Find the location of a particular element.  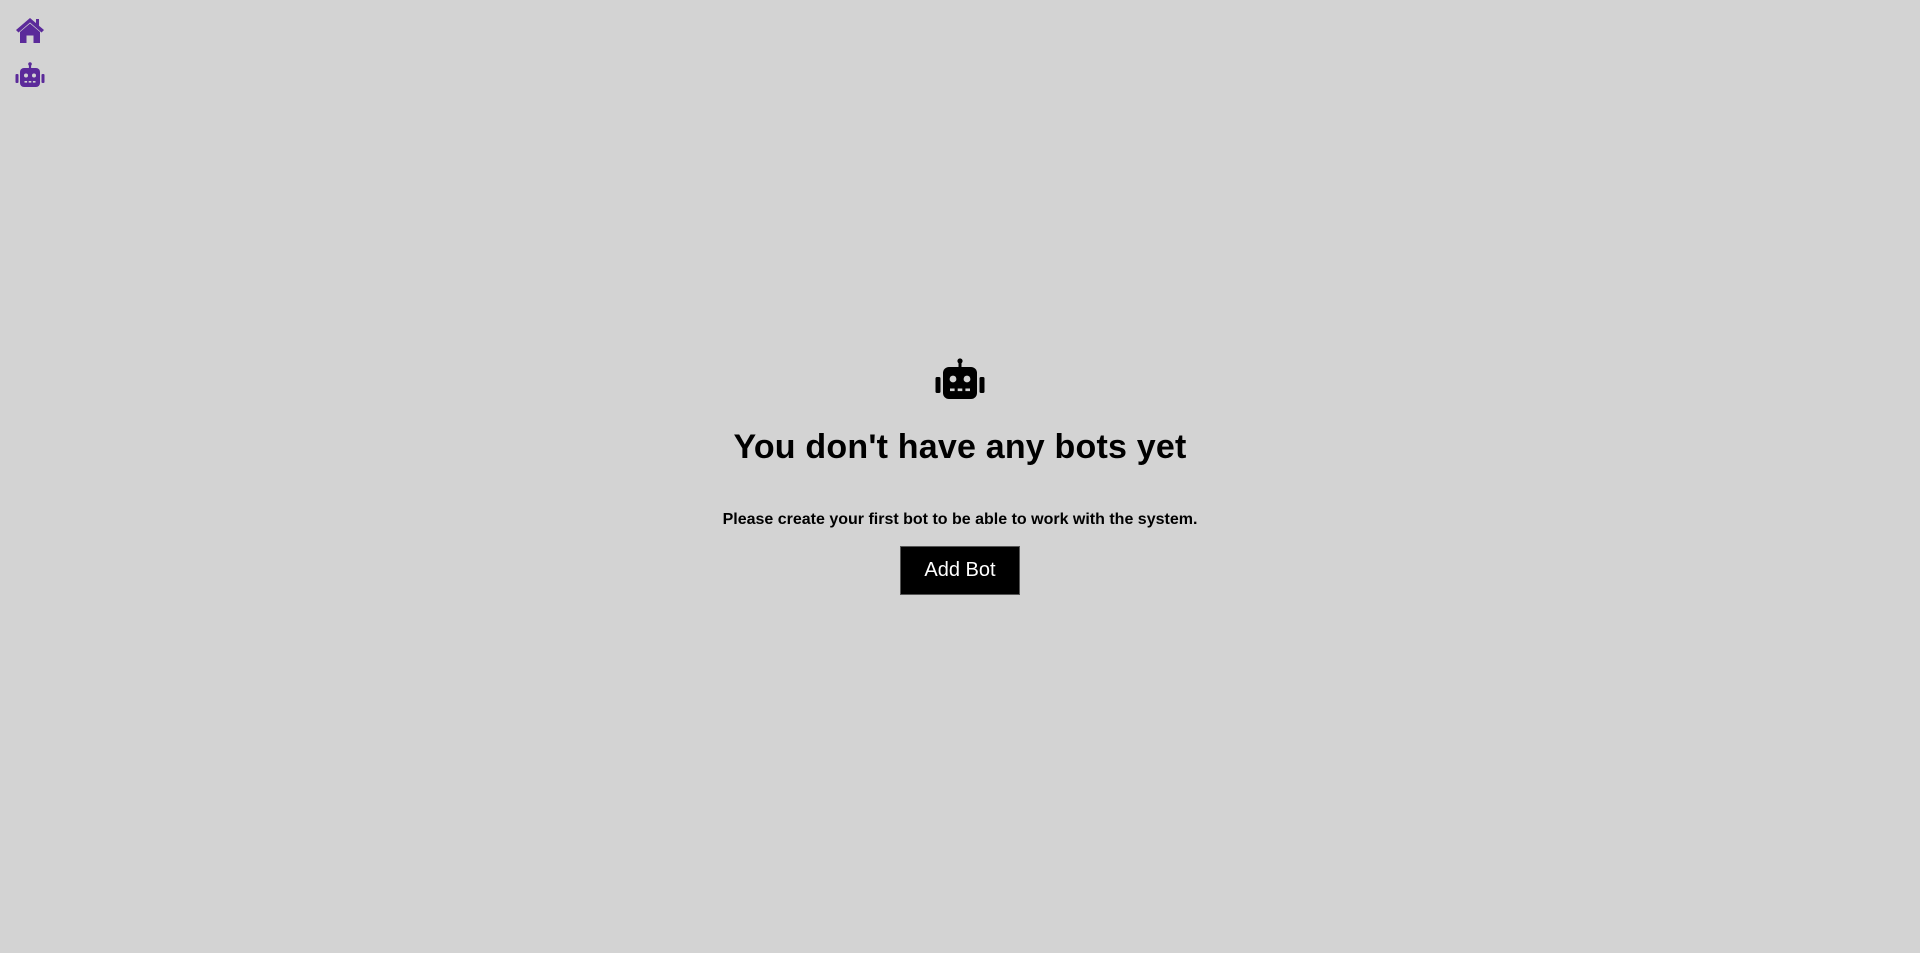

home-icon is located at coordinates (30, 30).